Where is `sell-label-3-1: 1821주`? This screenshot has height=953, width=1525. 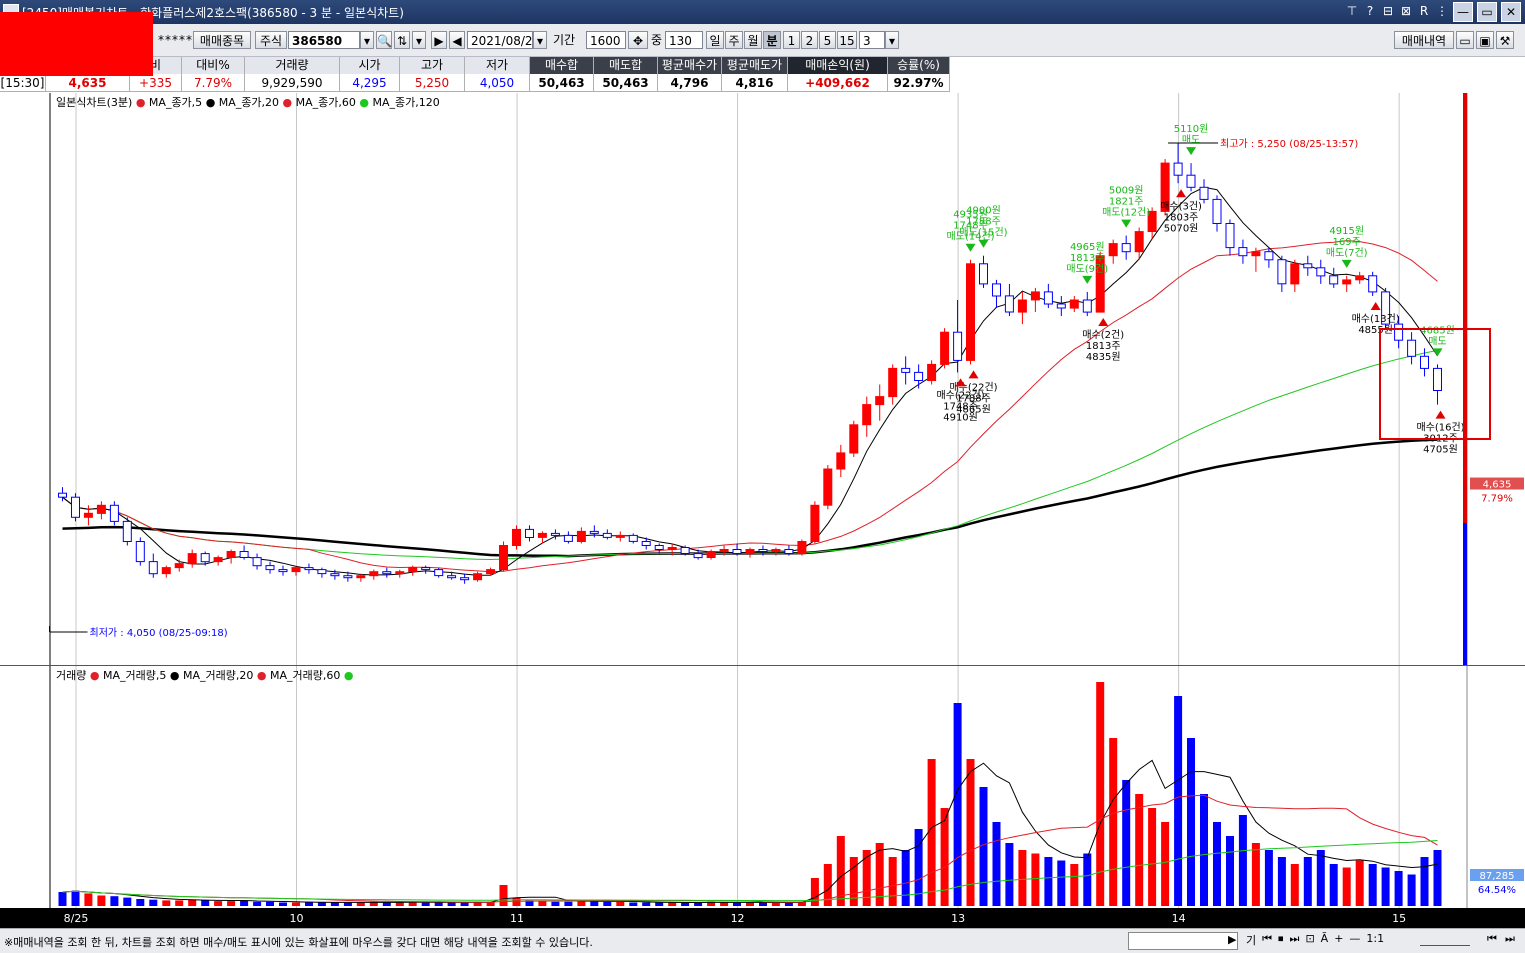 sell-label-3-1: 1821주 is located at coordinates (1126, 202).